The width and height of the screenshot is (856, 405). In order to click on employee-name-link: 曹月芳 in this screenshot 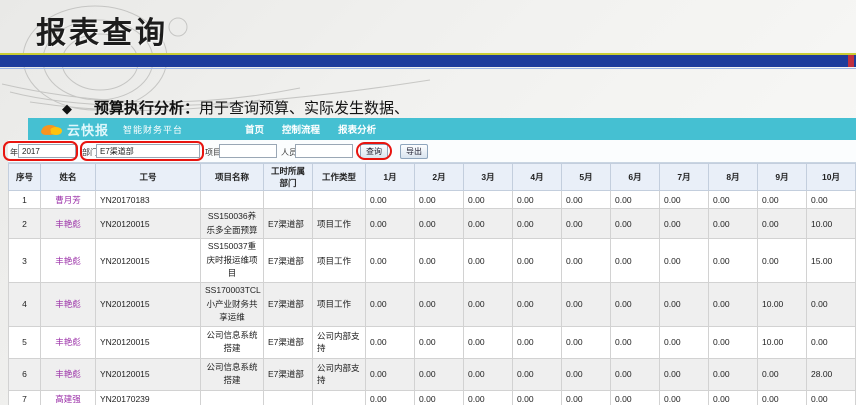, I will do `click(68, 199)`.